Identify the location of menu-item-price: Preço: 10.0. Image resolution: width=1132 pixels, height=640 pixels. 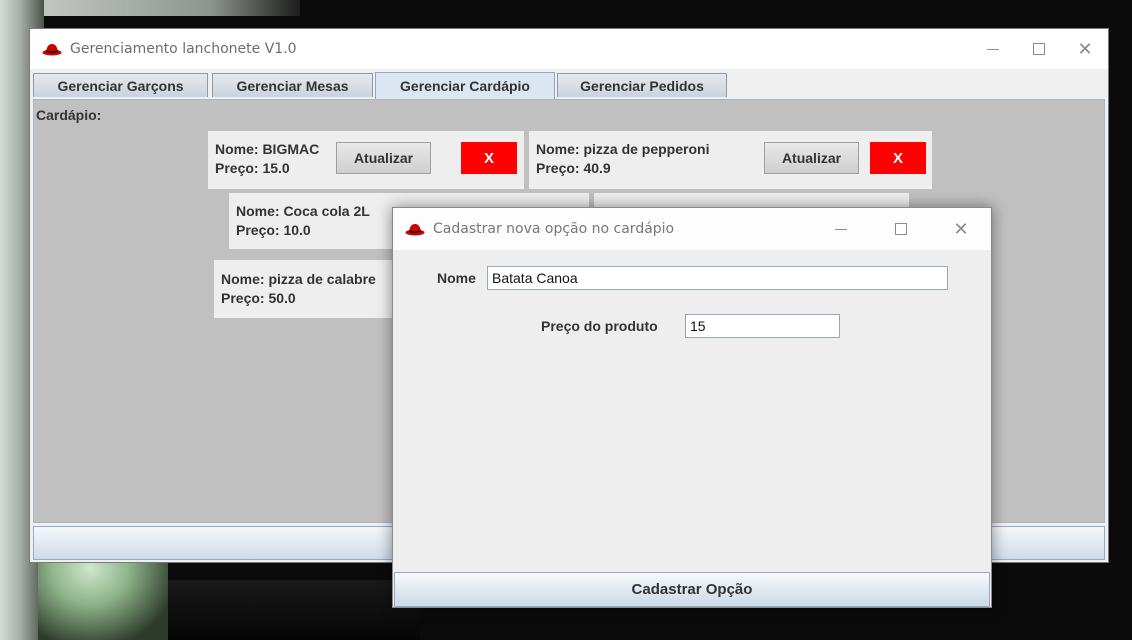
(273, 230).